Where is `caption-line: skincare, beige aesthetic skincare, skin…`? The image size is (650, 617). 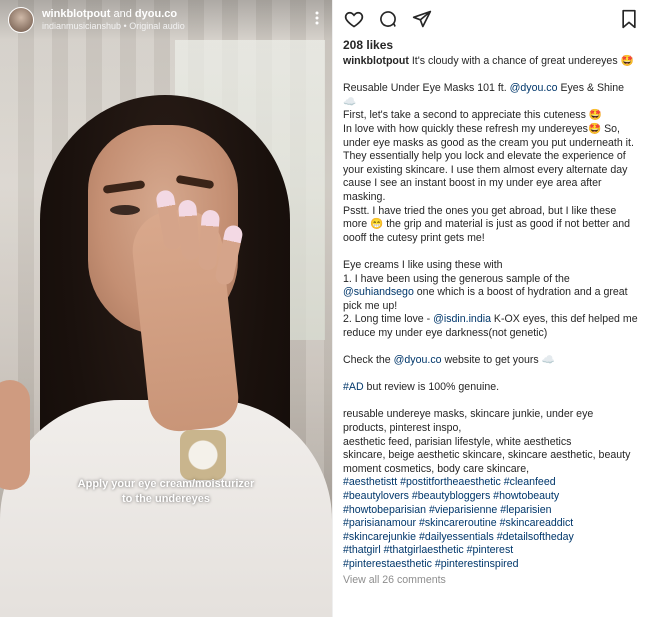
caption-line: skincare, beige aesthetic skincare, skin… is located at coordinates (491, 456).